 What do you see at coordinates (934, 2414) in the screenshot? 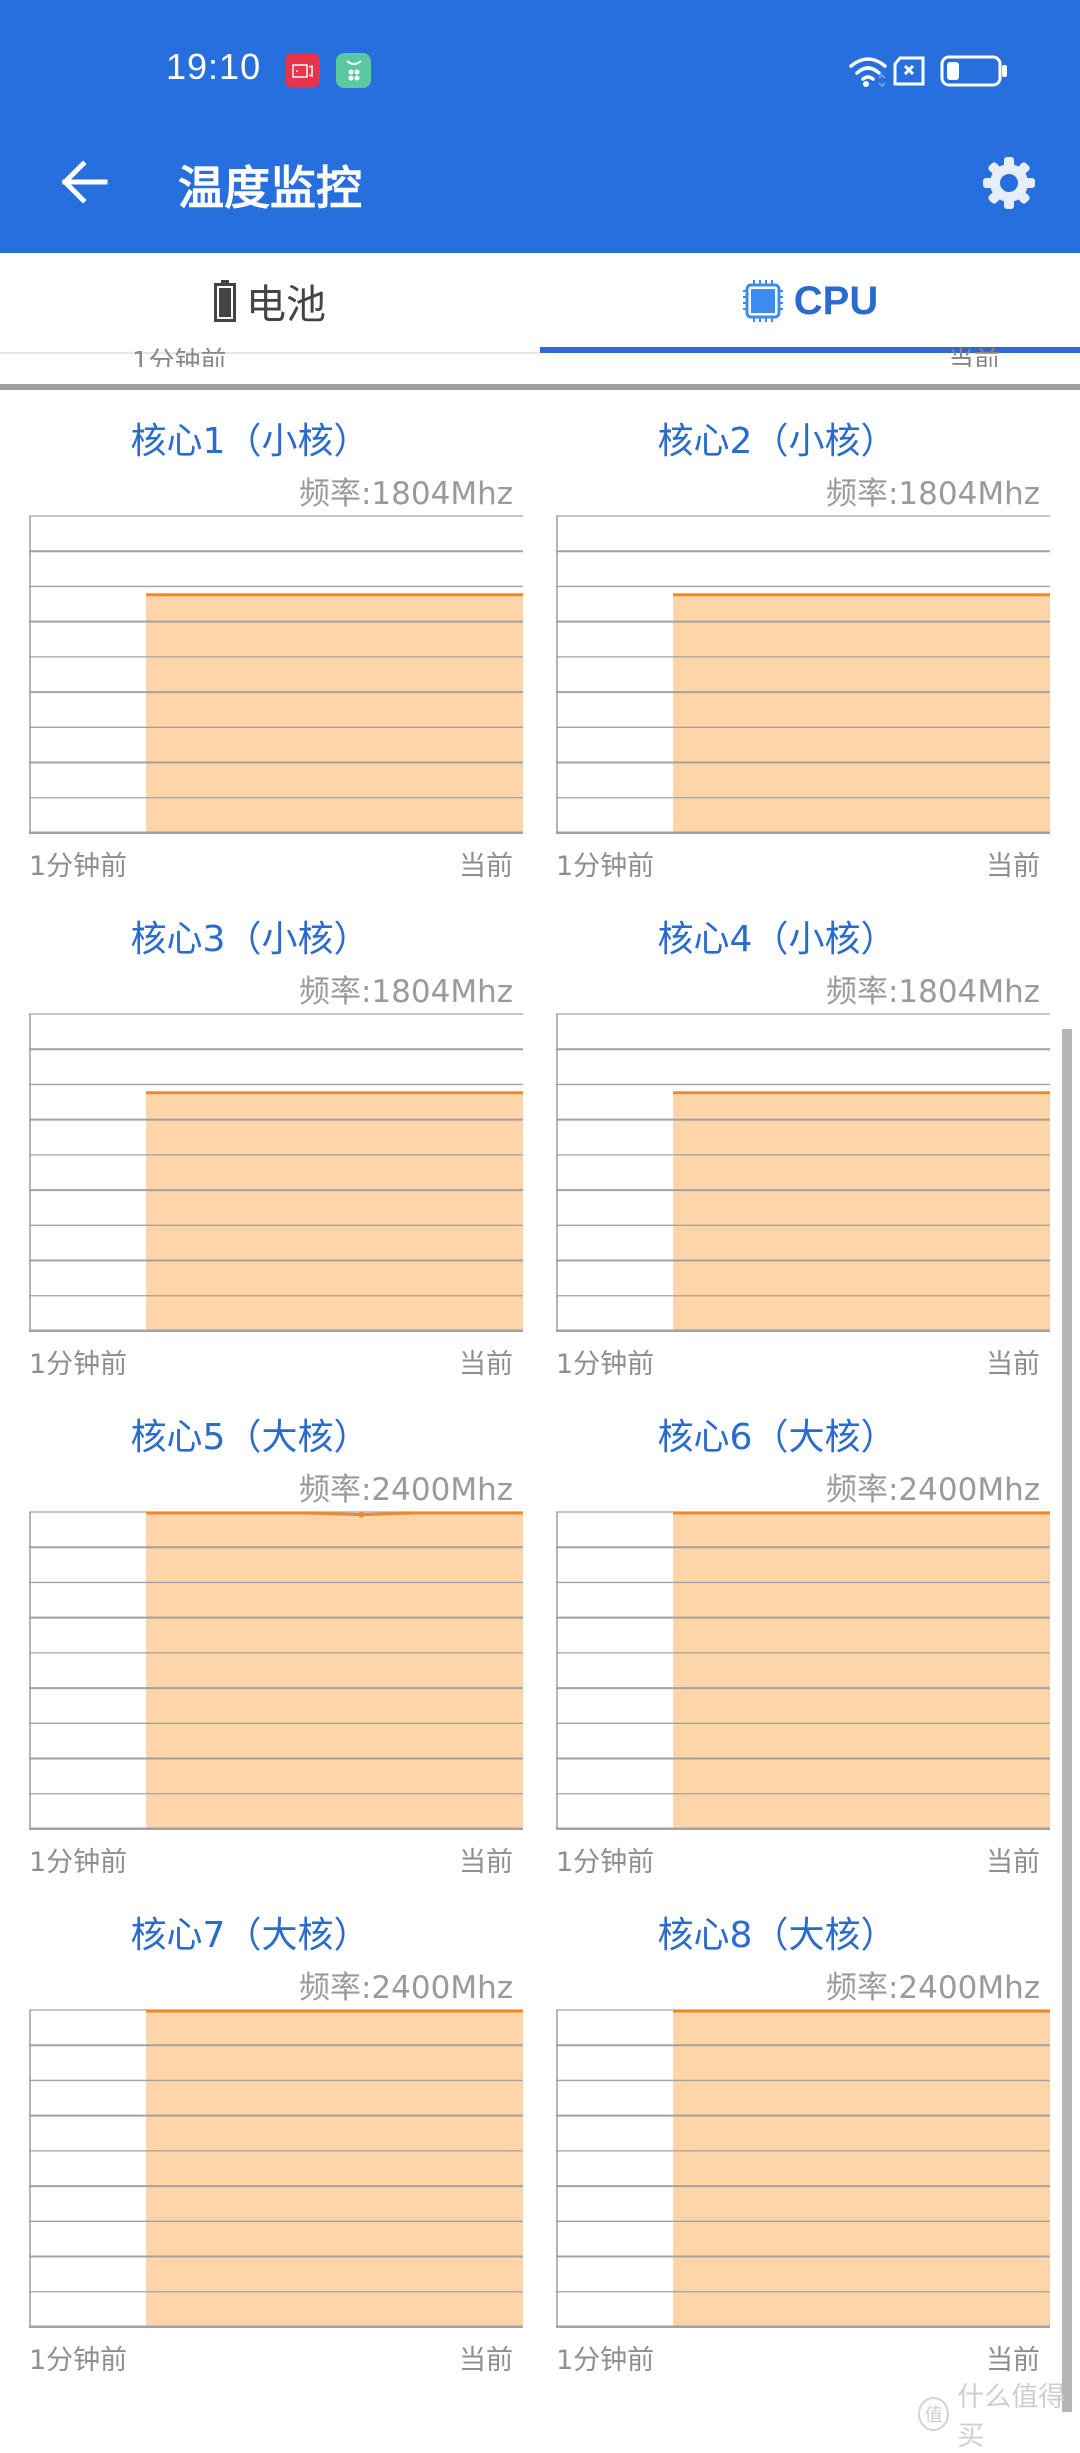
I see `watermark-logo: 值` at bounding box center [934, 2414].